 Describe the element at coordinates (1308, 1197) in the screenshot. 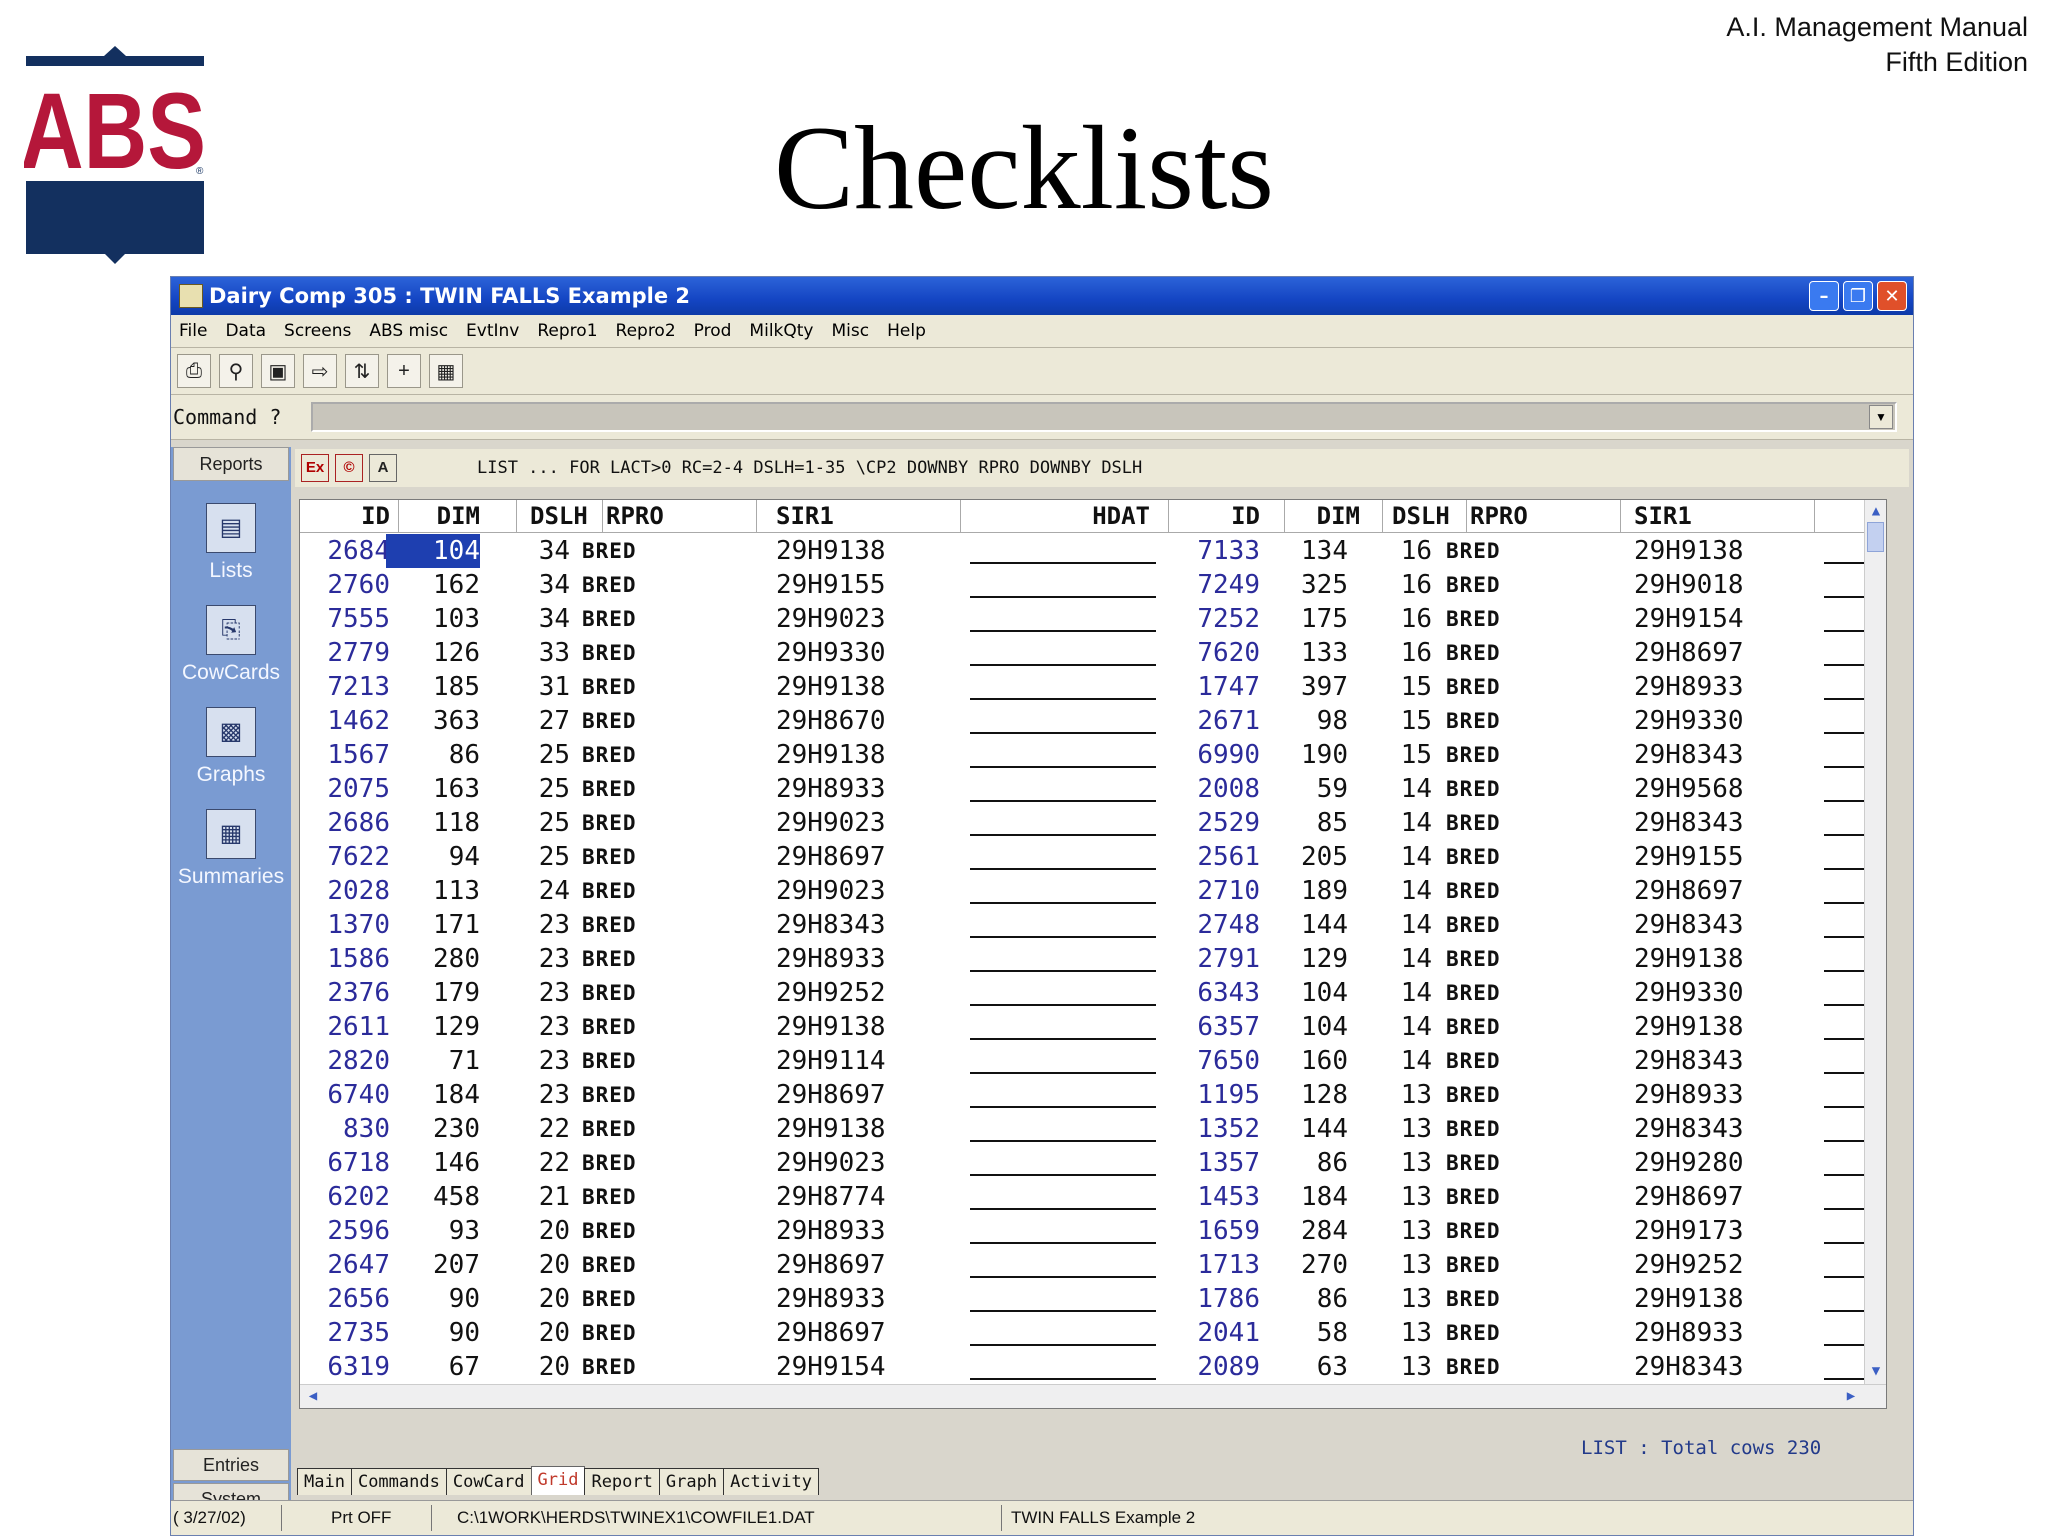

I see `cell-dim-2: 184` at that location.